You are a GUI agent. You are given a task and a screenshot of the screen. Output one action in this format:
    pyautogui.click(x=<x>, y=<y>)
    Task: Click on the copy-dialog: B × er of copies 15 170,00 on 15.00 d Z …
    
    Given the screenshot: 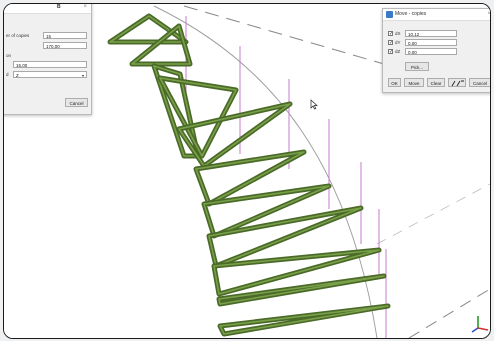 What is the action you would take?
    pyautogui.click(x=48, y=59)
    